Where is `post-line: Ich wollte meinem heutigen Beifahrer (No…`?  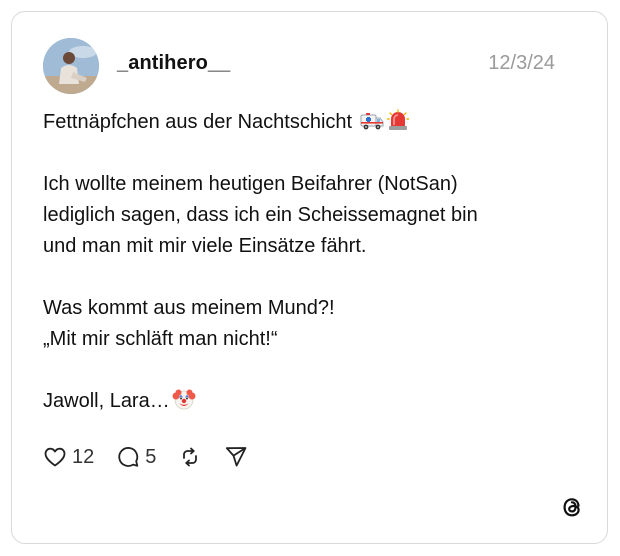
post-line: Ich wollte meinem heutigen Beifahrer (No… is located at coordinates (250, 184).